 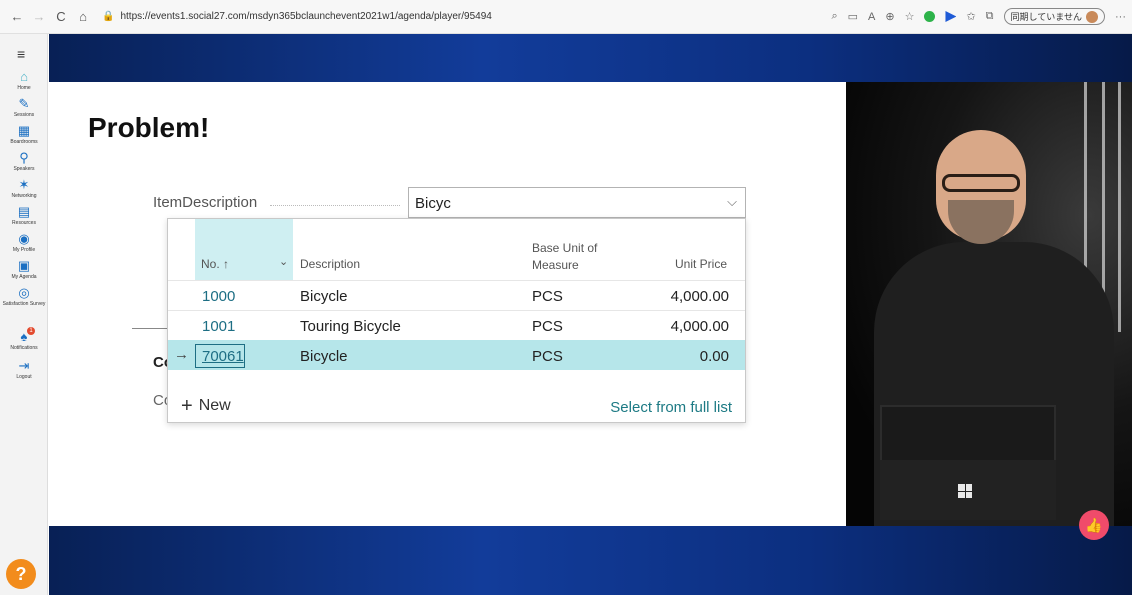 I want to click on item-no: 70061, so click(x=223, y=356).